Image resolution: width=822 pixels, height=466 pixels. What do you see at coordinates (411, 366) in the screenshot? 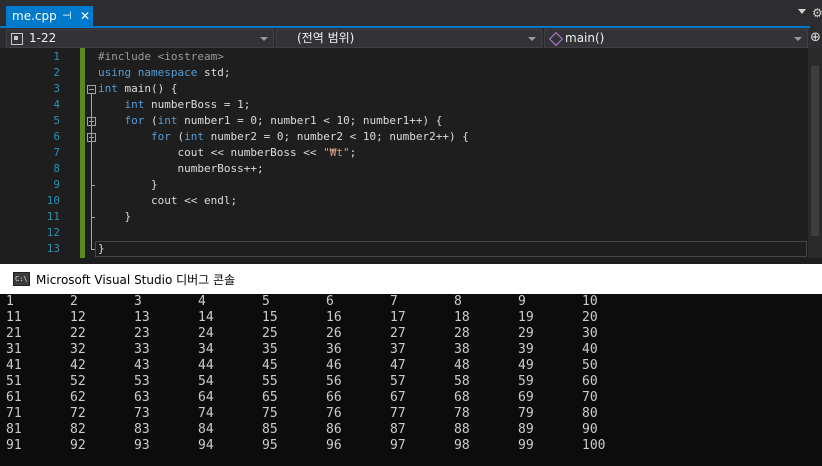
I see `console-output-row: 41 42 43 44 45 46 47 48 49 50` at bounding box center [411, 366].